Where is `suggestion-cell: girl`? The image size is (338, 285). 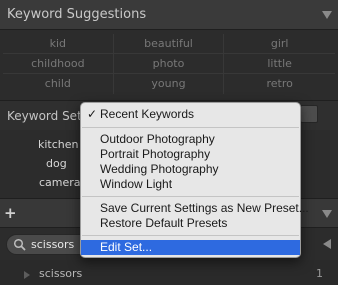
suggestion-cell: girl is located at coordinates (279, 44).